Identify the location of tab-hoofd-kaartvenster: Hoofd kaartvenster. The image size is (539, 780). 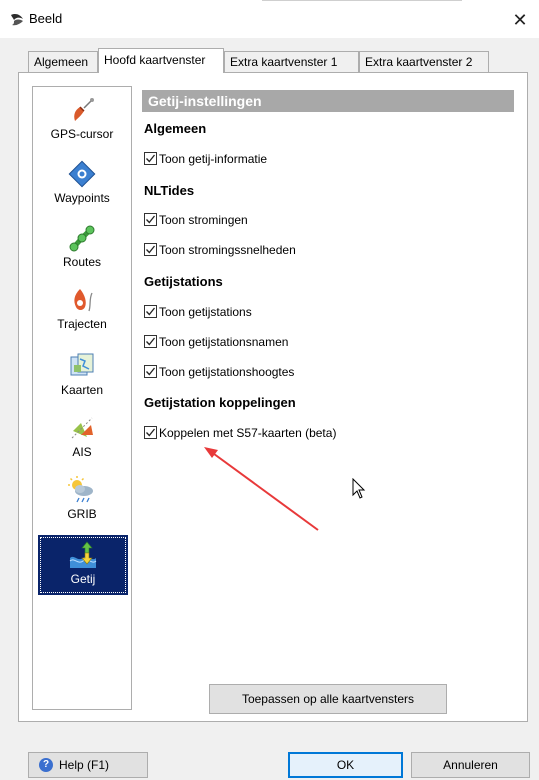
(161, 60).